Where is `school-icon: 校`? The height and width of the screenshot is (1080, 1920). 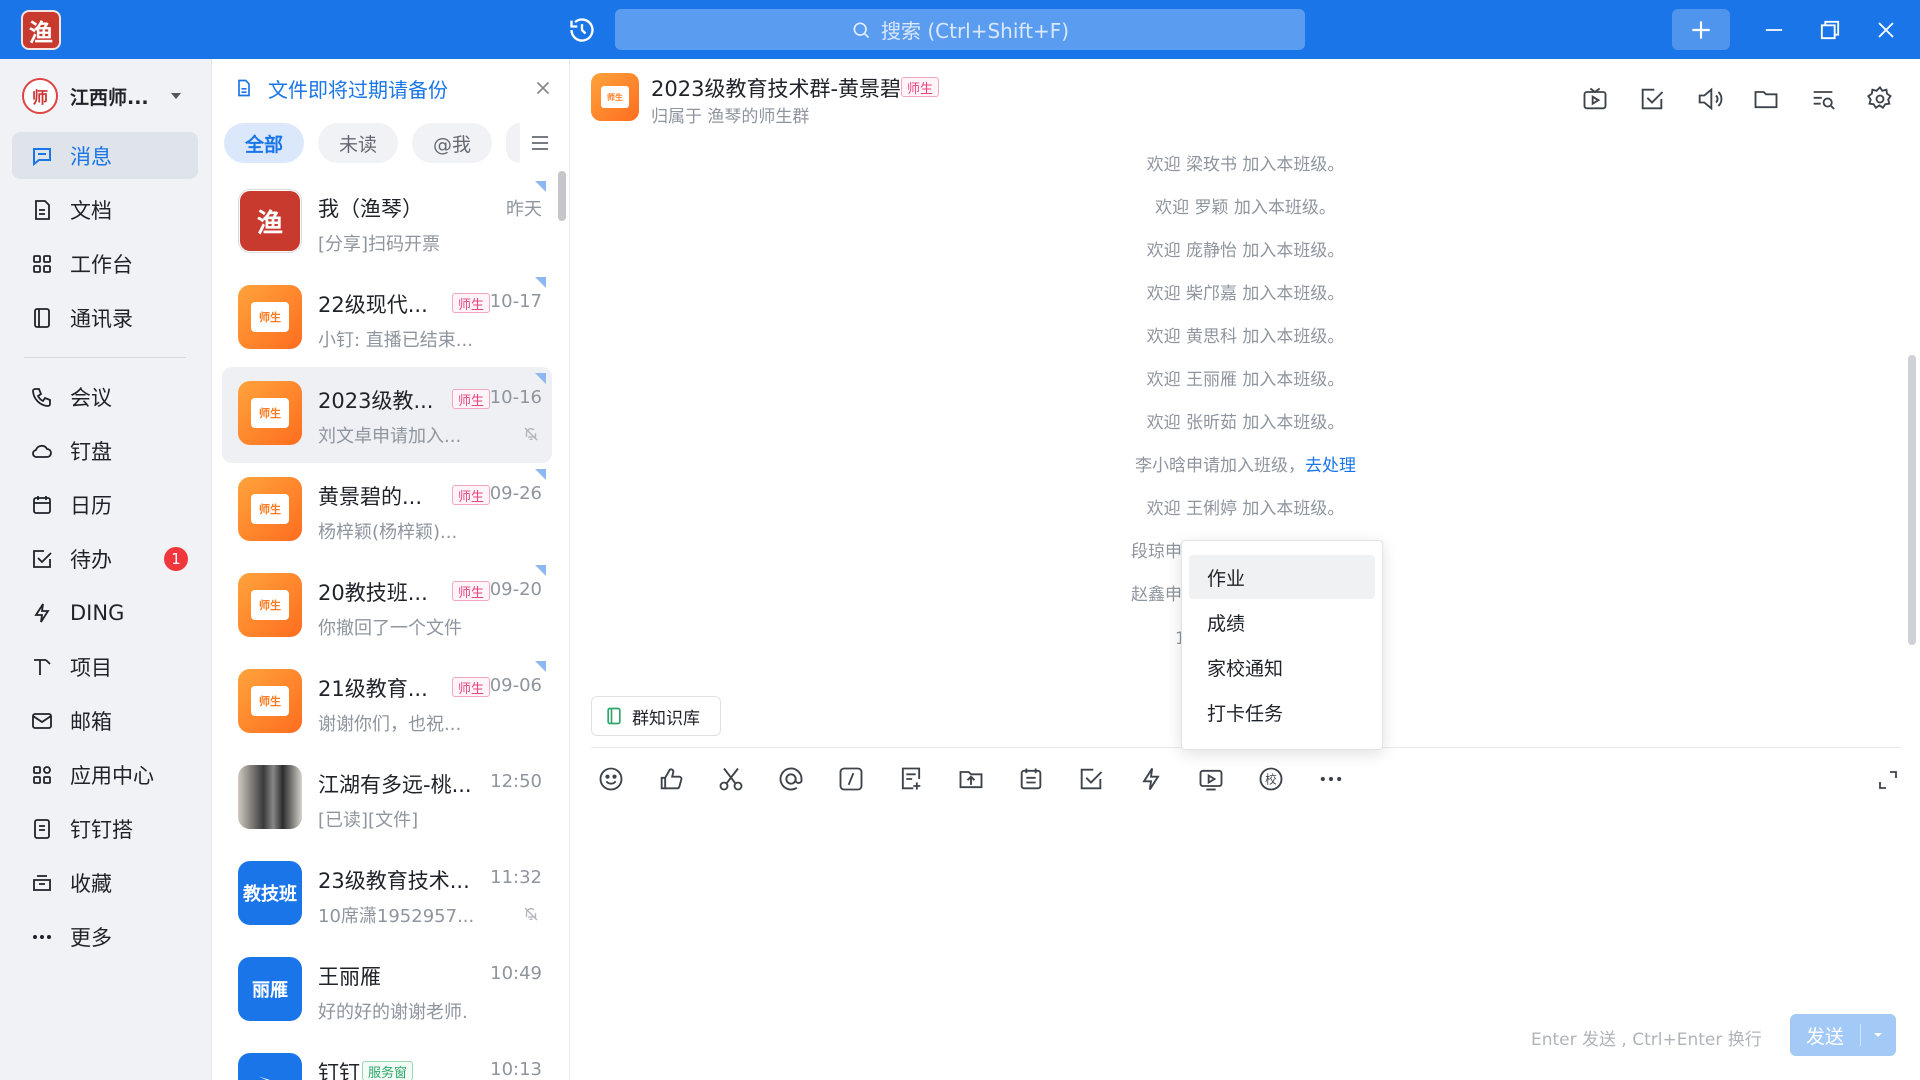
school-icon: 校 is located at coordinates (1271, 779).